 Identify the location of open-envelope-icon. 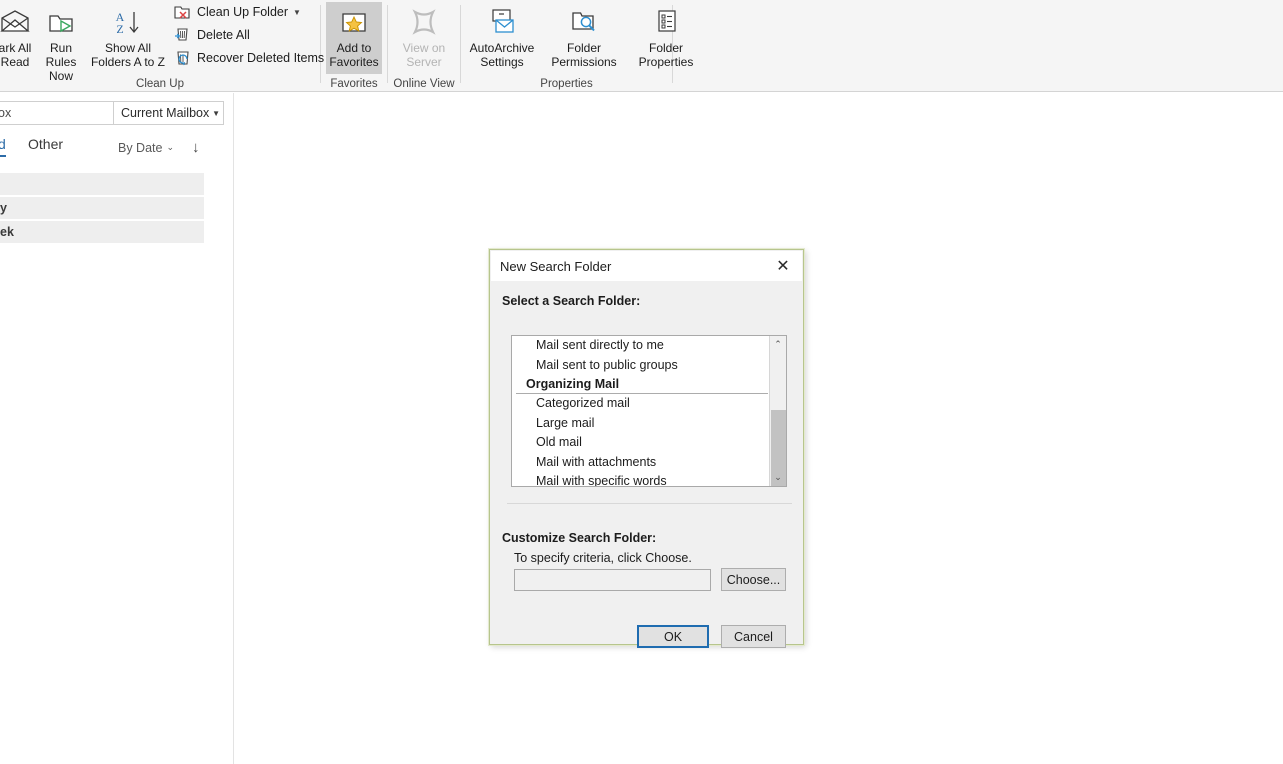
(15, 22).